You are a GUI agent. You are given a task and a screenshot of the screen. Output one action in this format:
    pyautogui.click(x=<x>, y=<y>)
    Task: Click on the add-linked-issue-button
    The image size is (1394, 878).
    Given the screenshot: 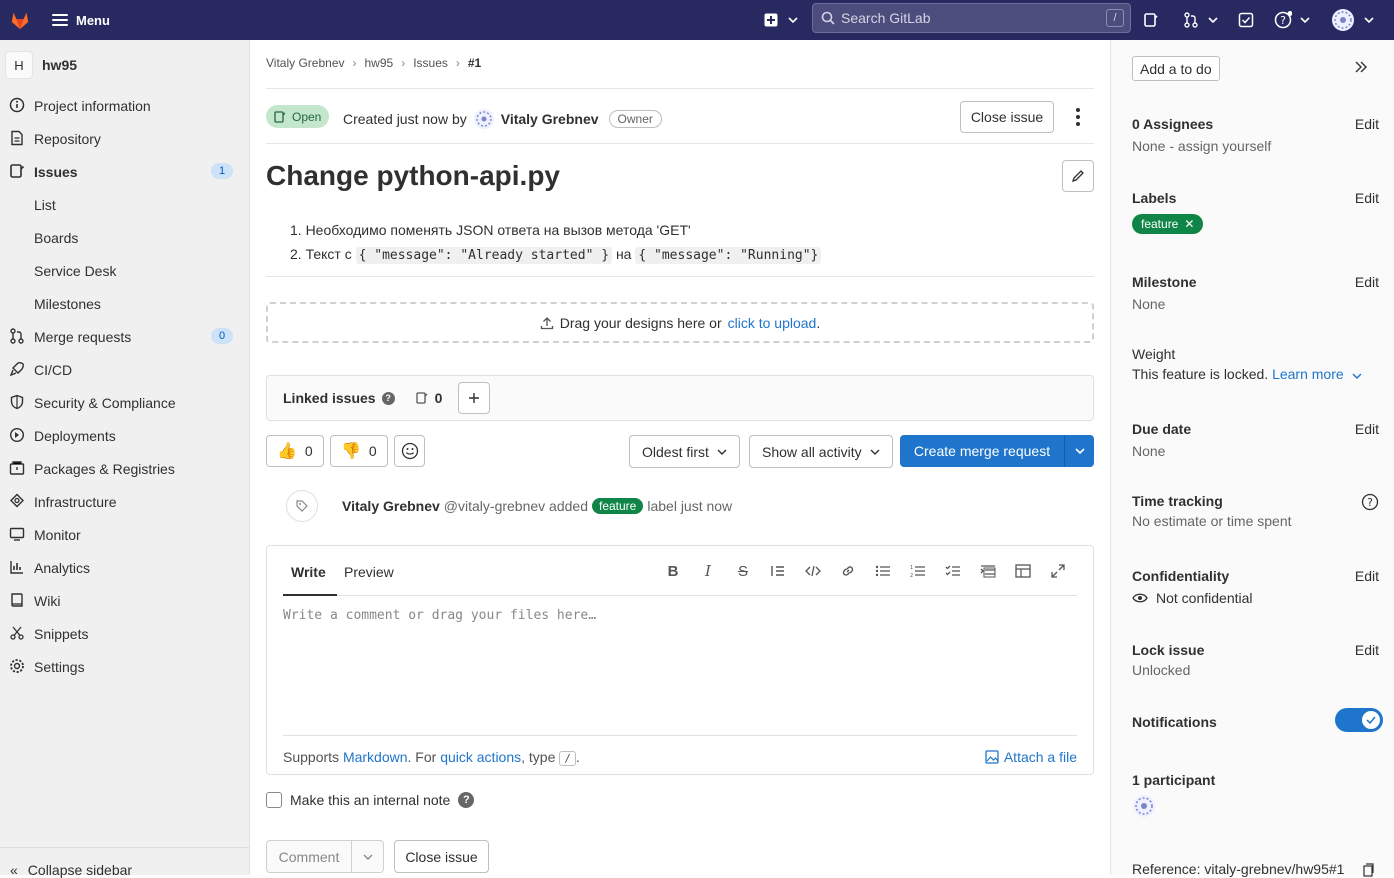 What is the action you would take?
    pyautogui.click(x=474, y=398)
    